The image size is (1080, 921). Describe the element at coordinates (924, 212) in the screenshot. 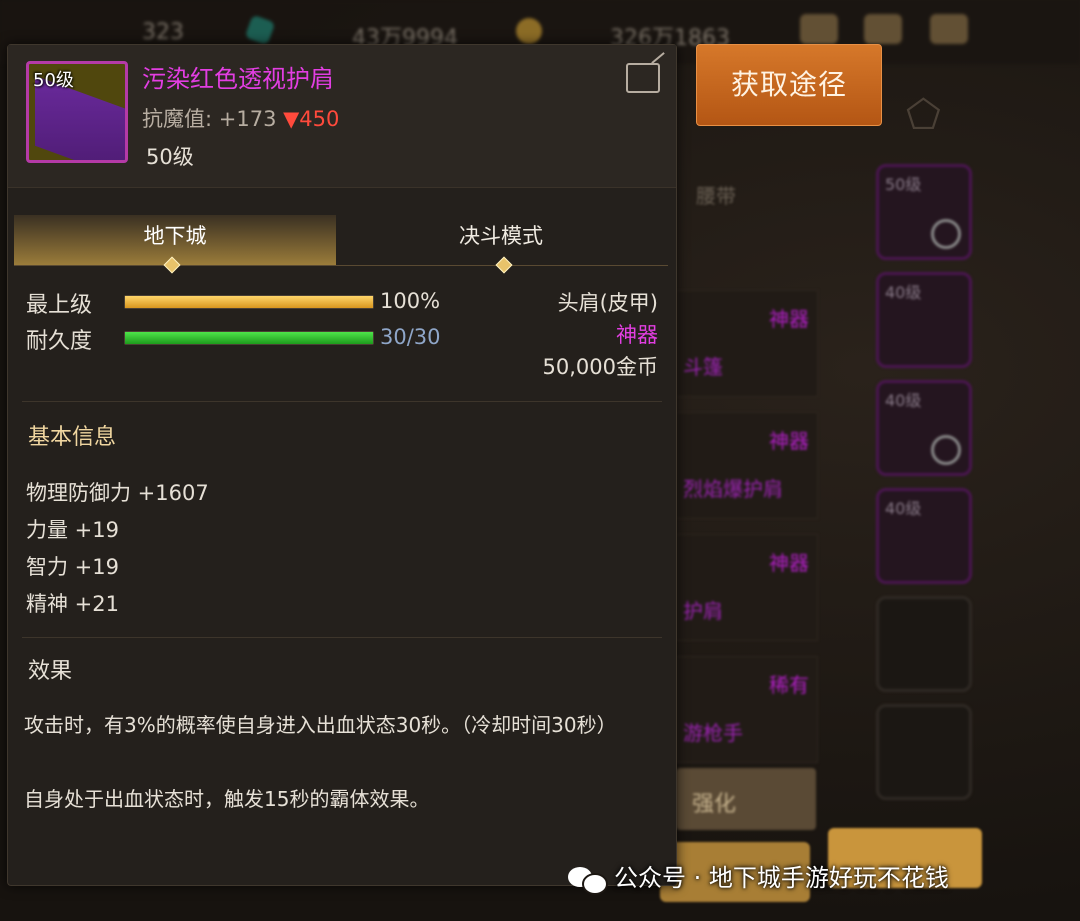

I see `equipment-slot: 50级` at that location.